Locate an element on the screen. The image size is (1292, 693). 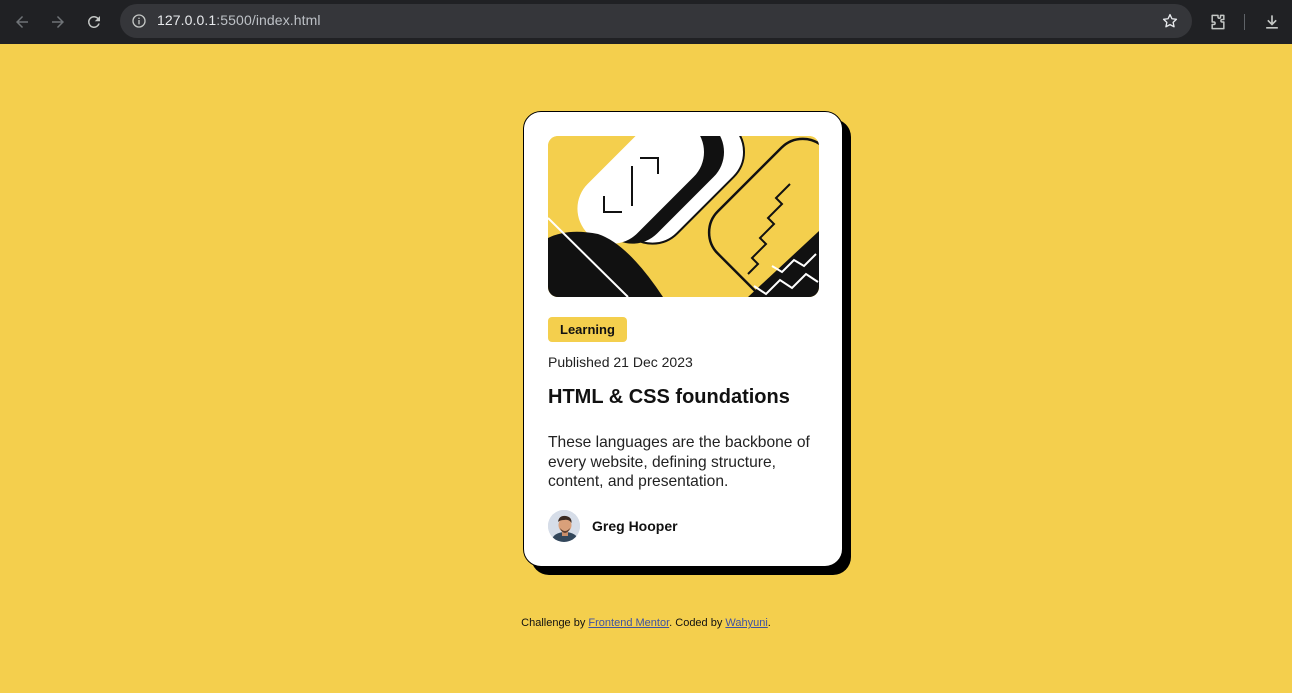
frontend-mentor-link: Frontend Mentor is located at coordinates (628, 623).